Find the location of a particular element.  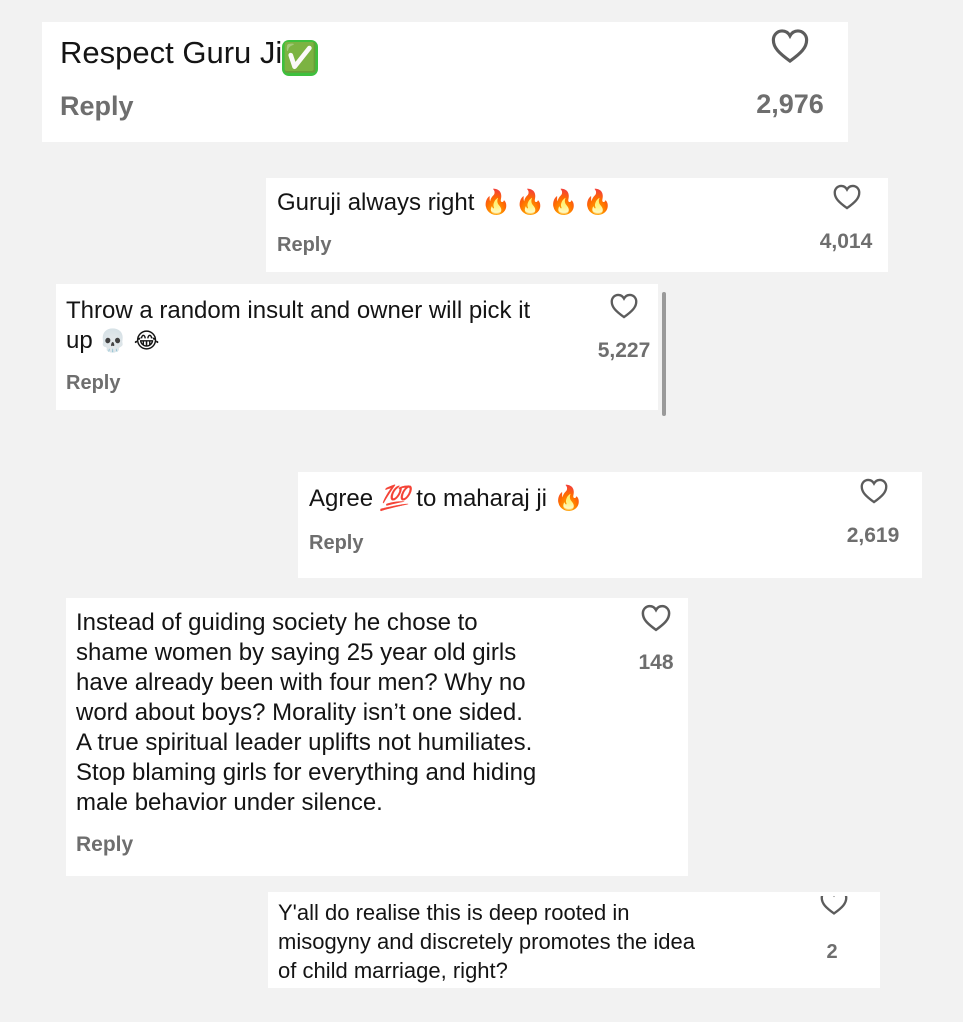

skull-laugh-emoji: 💀 😂 is located at coordinates (129, 341).